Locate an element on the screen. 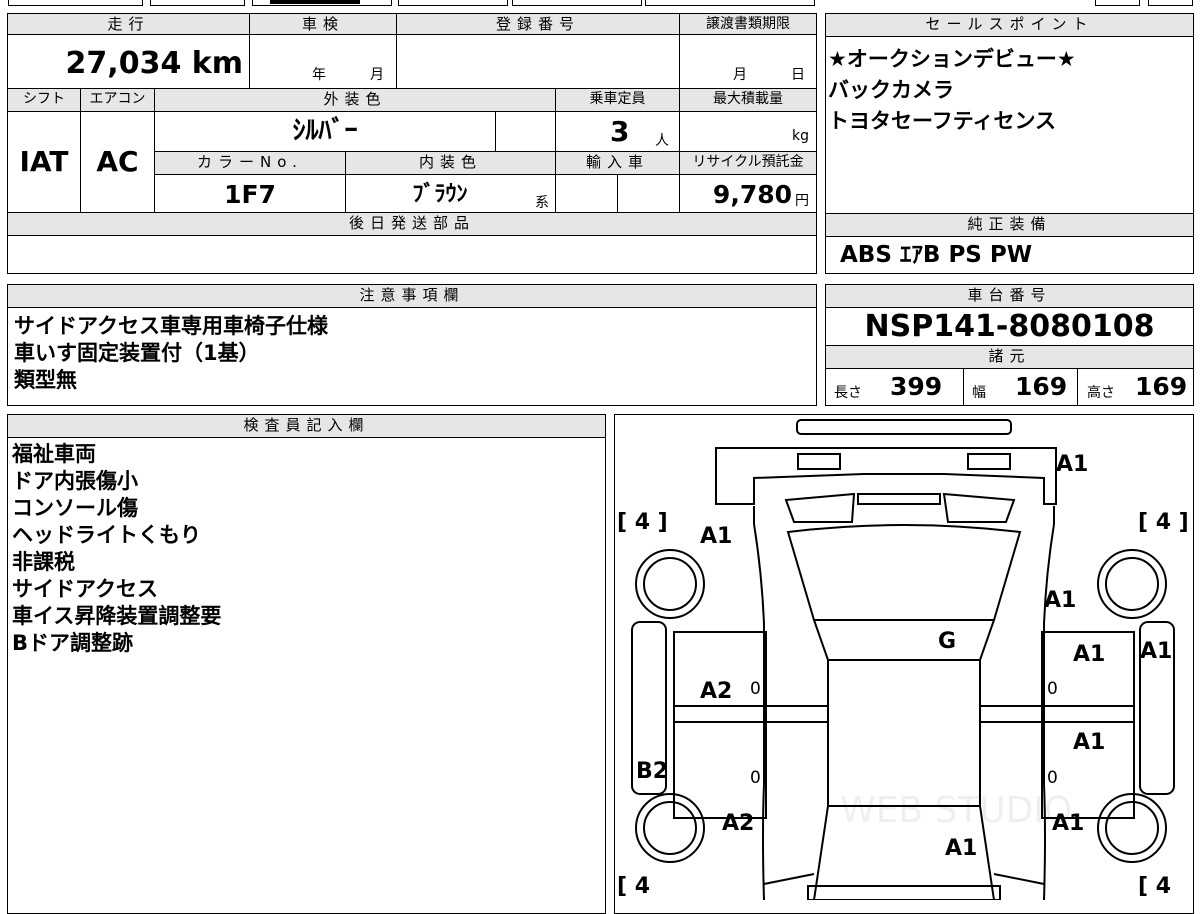 Image resolution: width=1200 pixels, height=914 pixels. grade-left-front-door: A2 is located at coordinates (716, 691).